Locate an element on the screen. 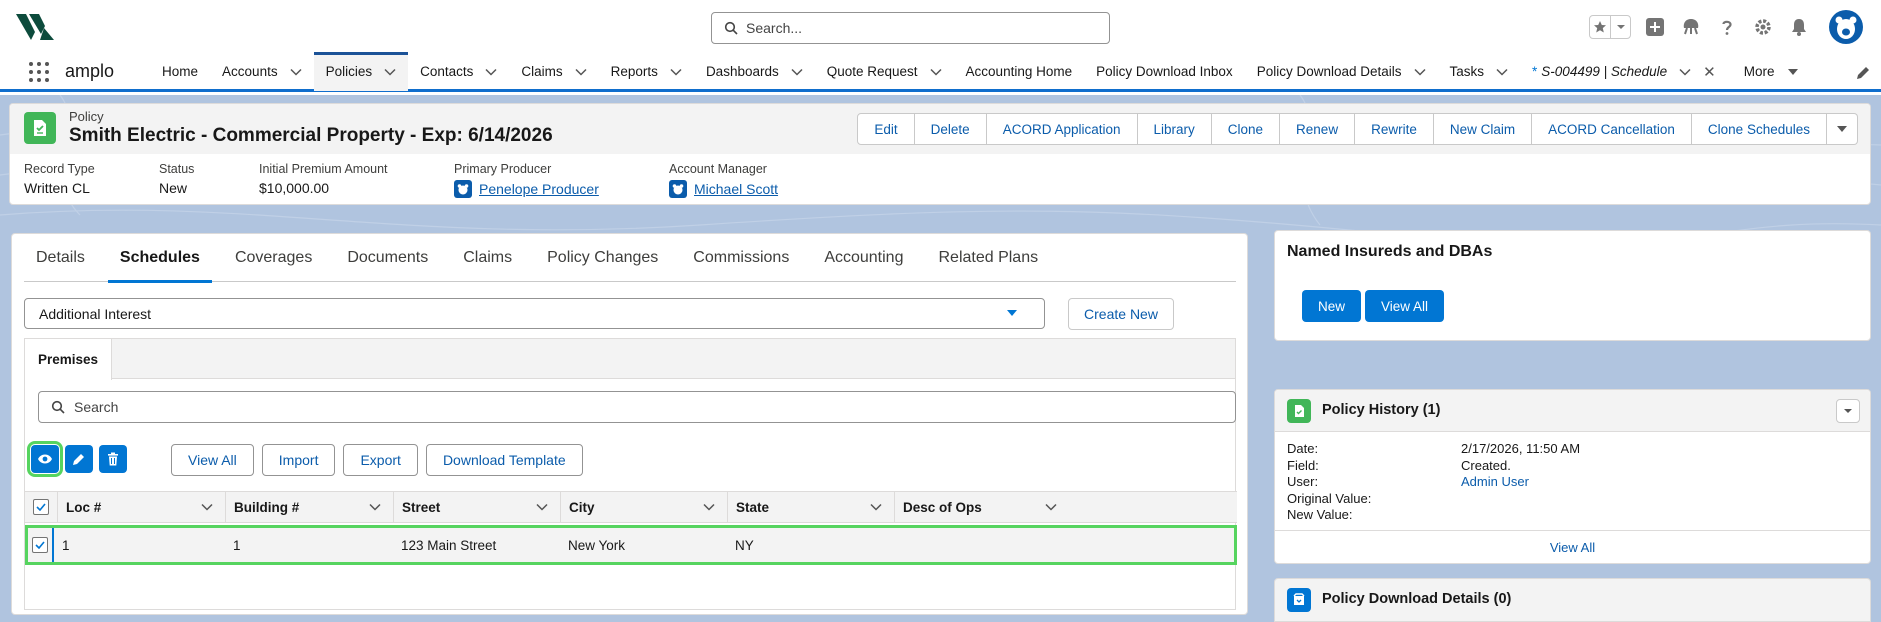 Image resolution: width=1881 pixels, height=622 pixels. cell-street: 123 Main Street is located at coordinates (476, 545).